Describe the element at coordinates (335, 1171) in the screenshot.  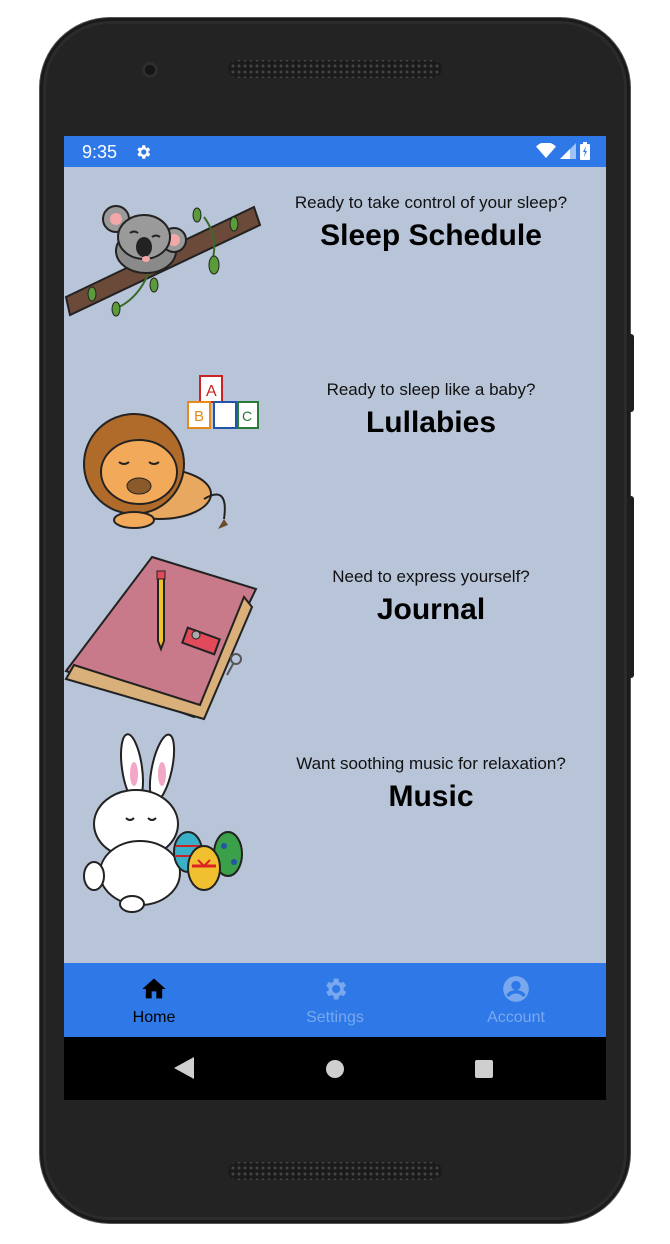
I see `bottom-speaker` at that location.